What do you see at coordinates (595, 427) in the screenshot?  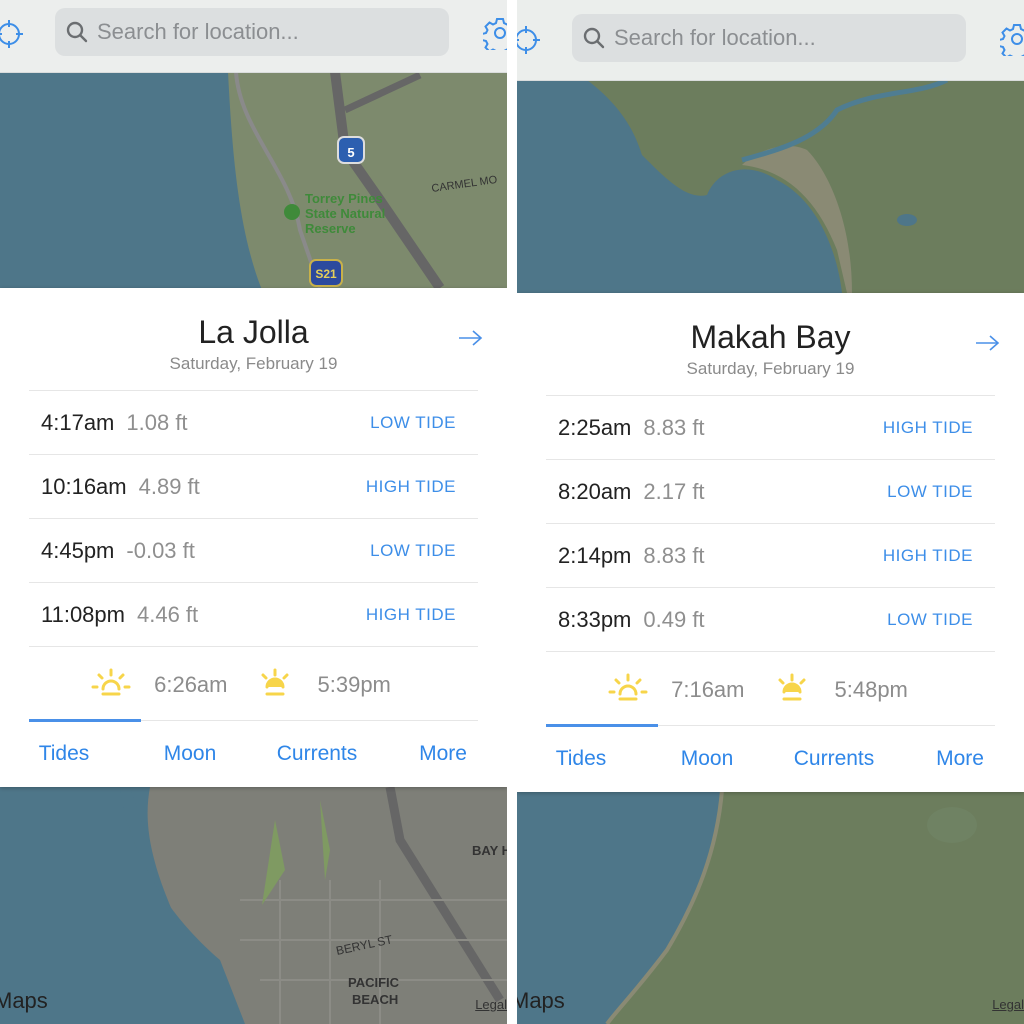 I see `tide-time: 2:25am` at bounding box center [595, 427].